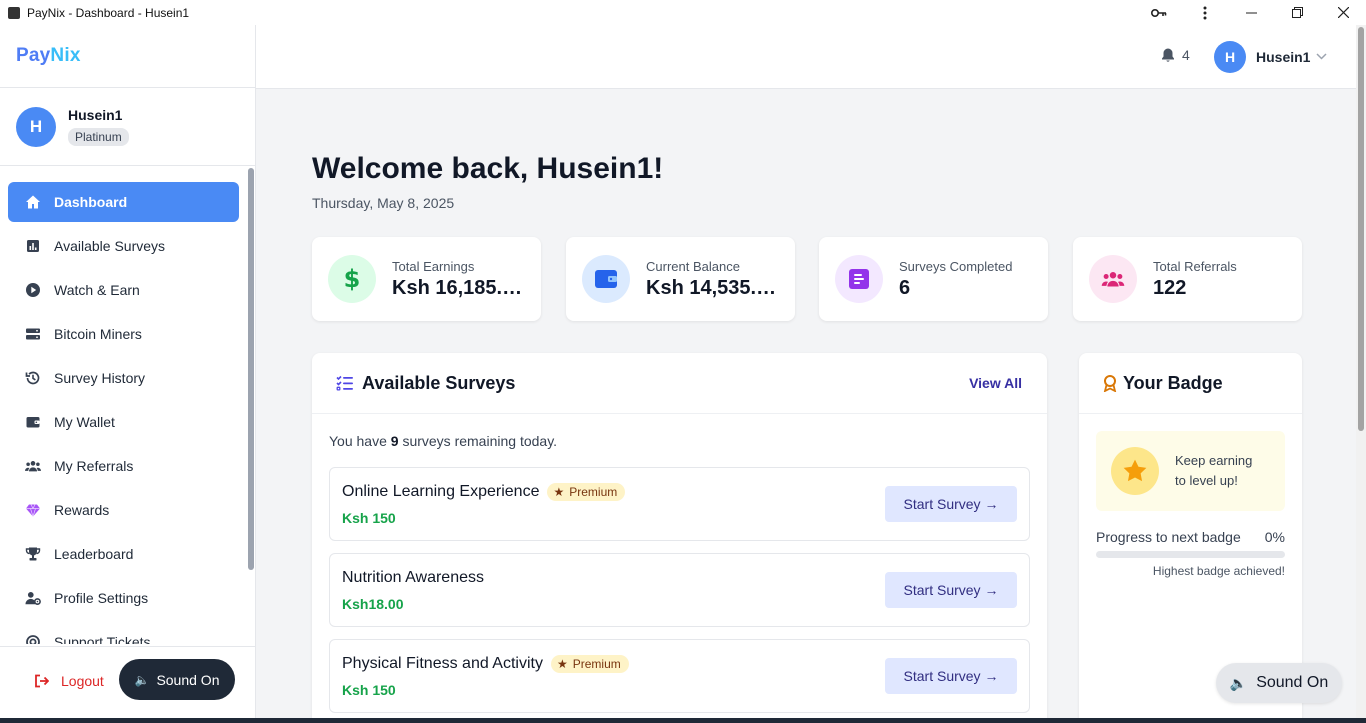 This screenshot has width=1366, height=723. I want to click on sidebar-item-watch-earn: Watch & Earn, so click(123, 290).